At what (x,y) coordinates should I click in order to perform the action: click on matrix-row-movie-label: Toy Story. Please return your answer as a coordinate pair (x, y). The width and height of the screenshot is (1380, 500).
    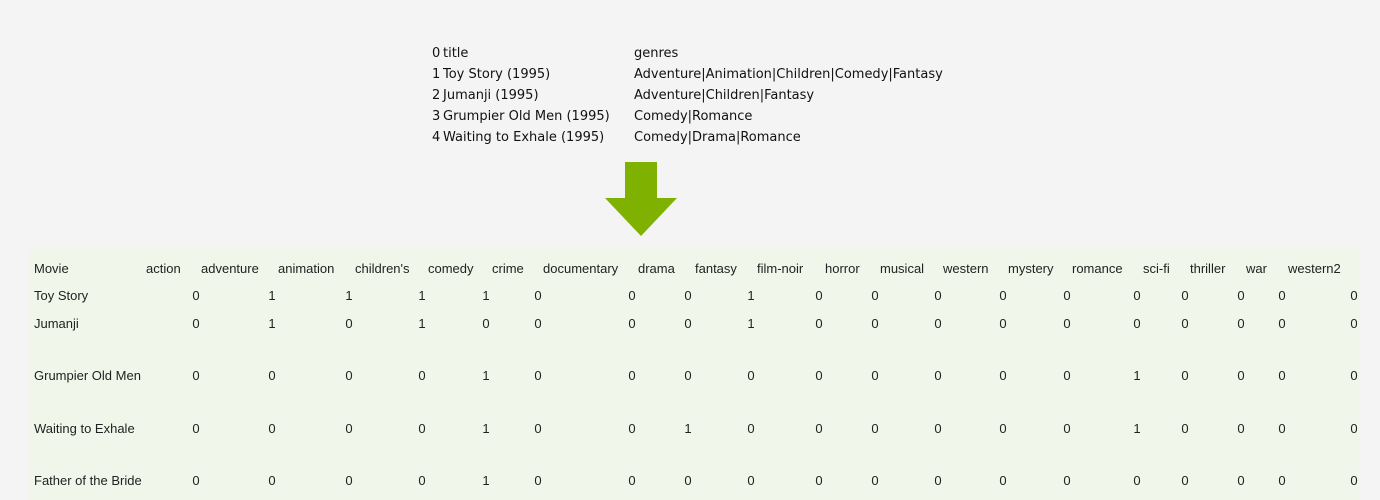
    Looking at the image, I should click on (61, 295).